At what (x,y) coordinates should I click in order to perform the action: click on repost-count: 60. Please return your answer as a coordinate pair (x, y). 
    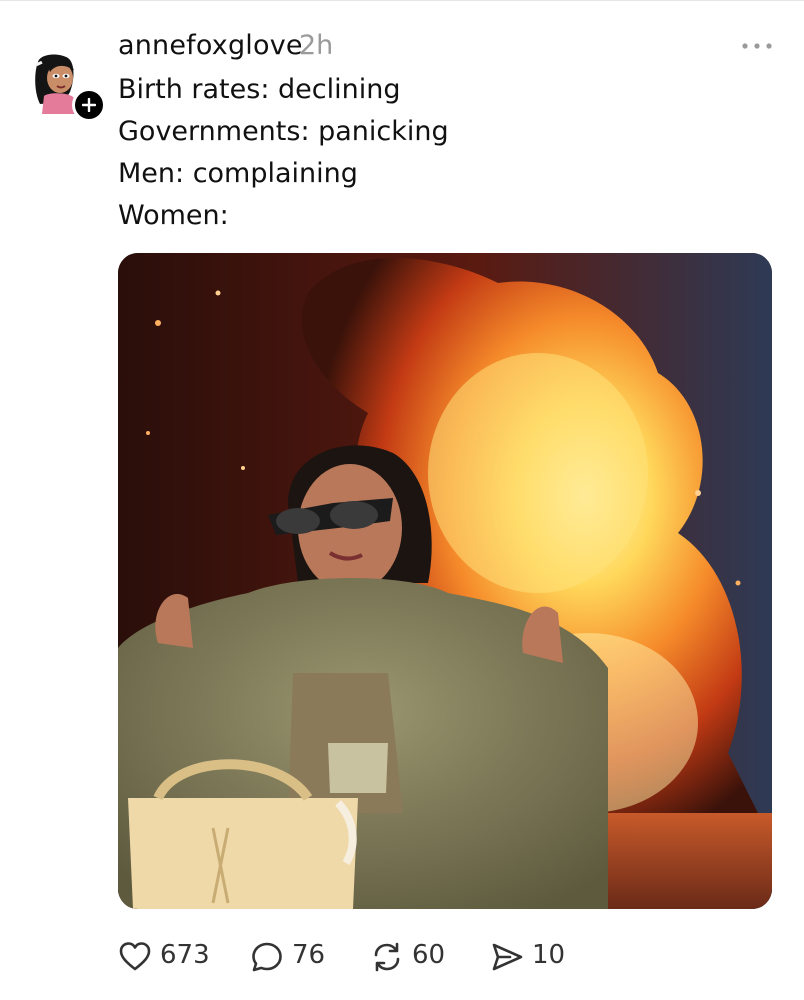
    Looking at the image, I should click on (429, 955).